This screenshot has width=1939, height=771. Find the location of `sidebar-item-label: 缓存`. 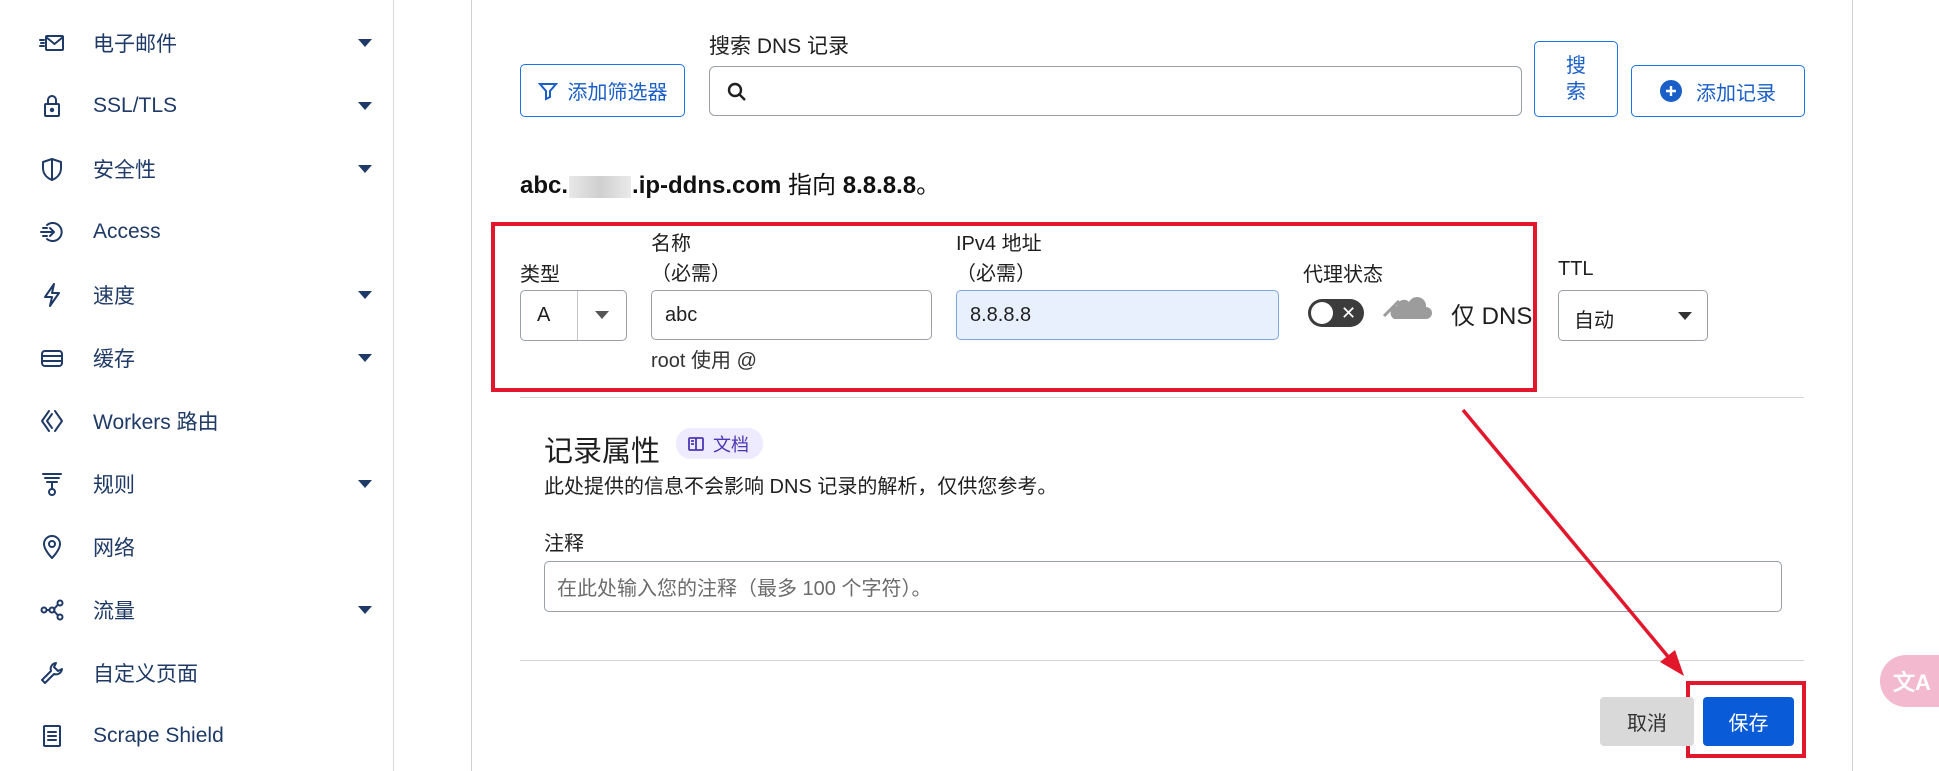

sidebar-item-label: 缓存 is located at coordinates (114, 359).